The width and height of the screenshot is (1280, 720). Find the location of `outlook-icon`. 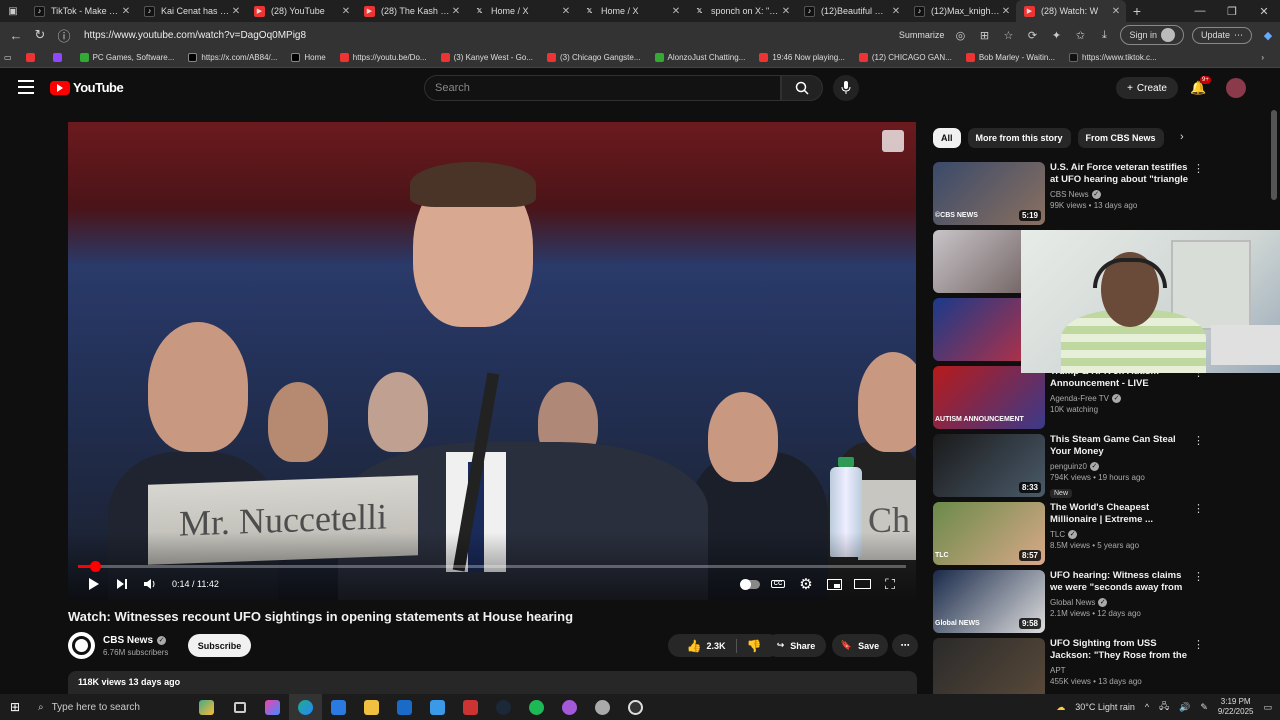

outlook-icon is located at coordinates (404, 707).